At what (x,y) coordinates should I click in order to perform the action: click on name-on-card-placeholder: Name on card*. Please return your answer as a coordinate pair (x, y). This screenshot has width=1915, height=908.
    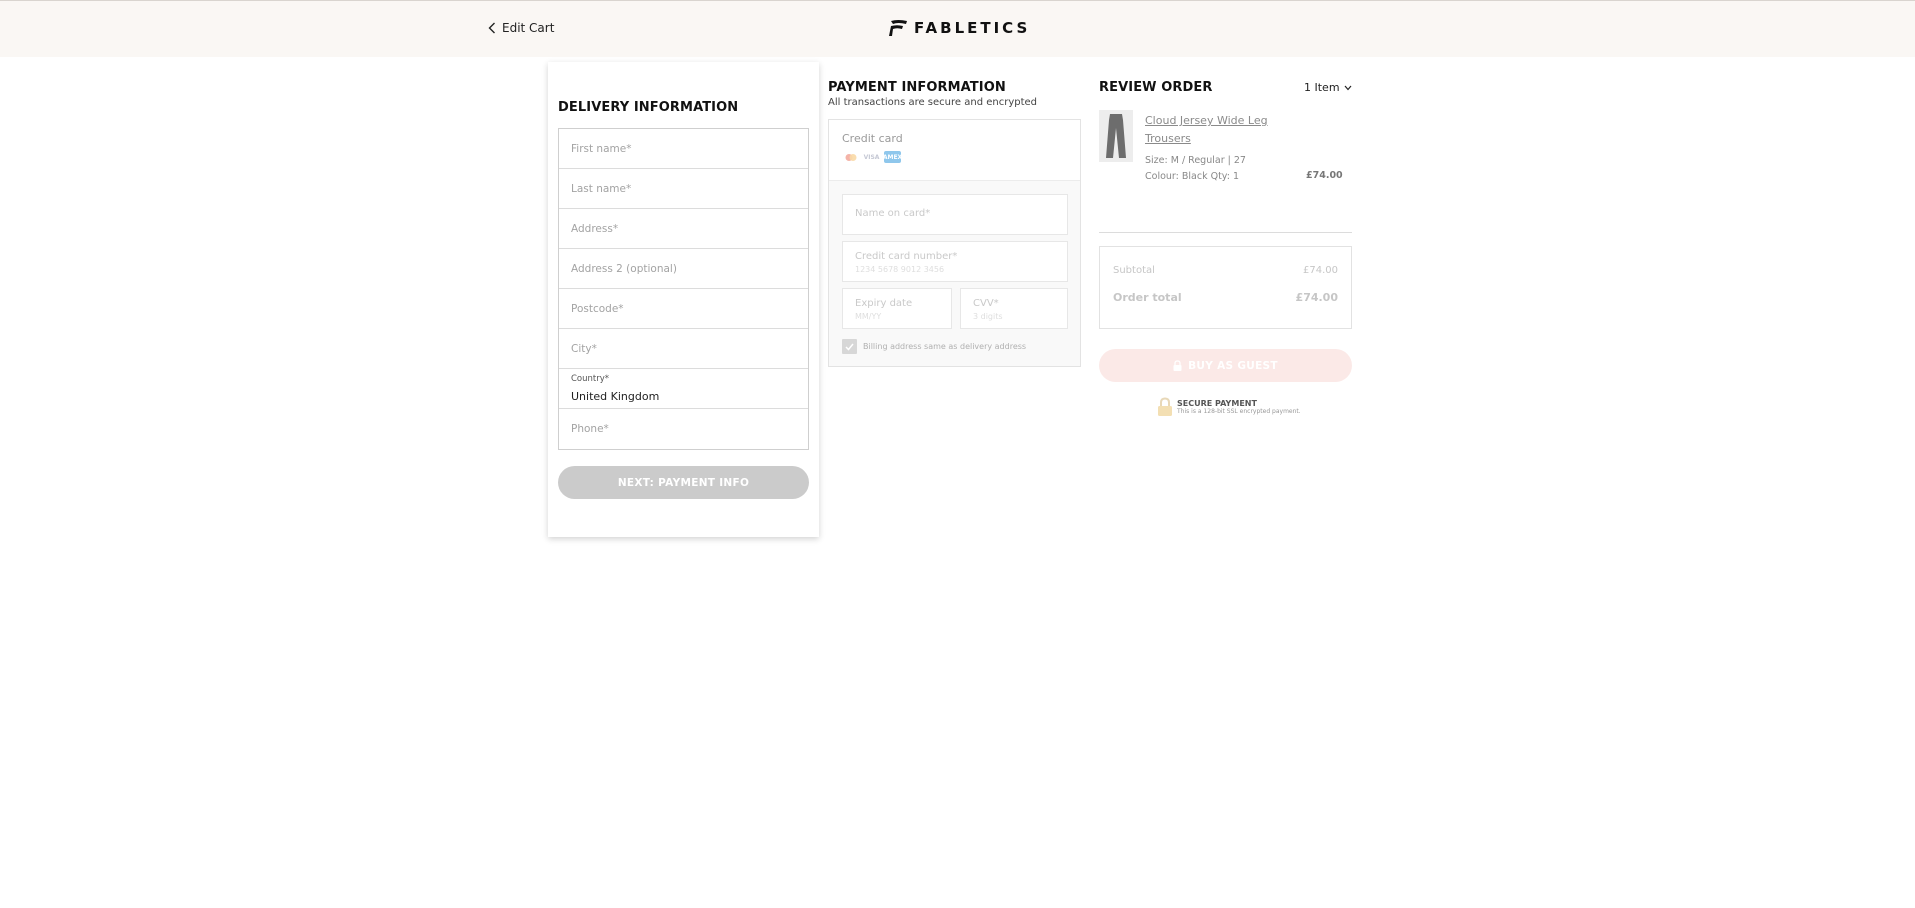
    Looking at the image, I should click on (893, 213).